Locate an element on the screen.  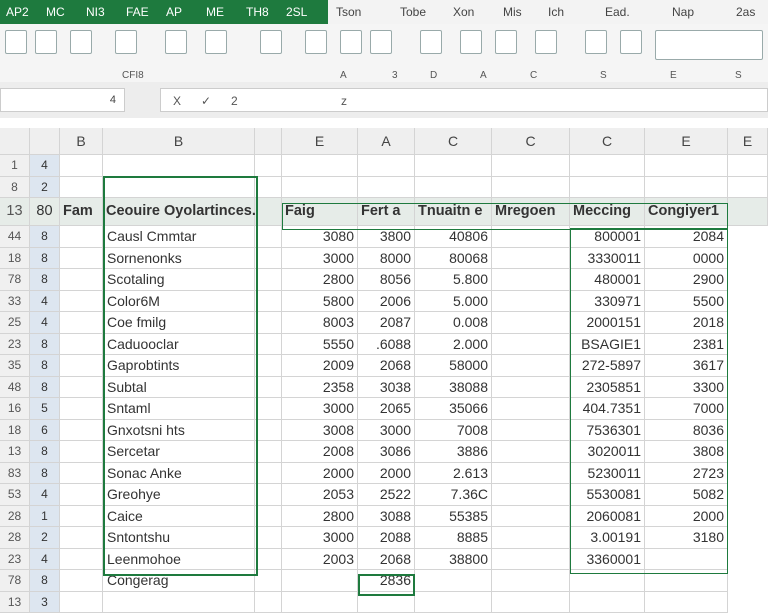
header-cell: Tnuaitn e is located at coordinates (453, 212).